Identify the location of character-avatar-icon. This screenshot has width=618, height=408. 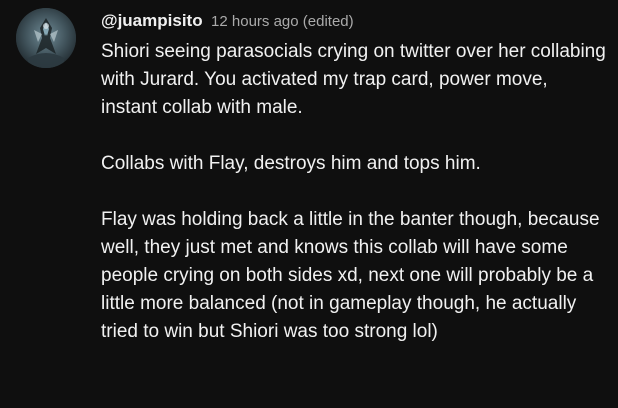
(46, 38).